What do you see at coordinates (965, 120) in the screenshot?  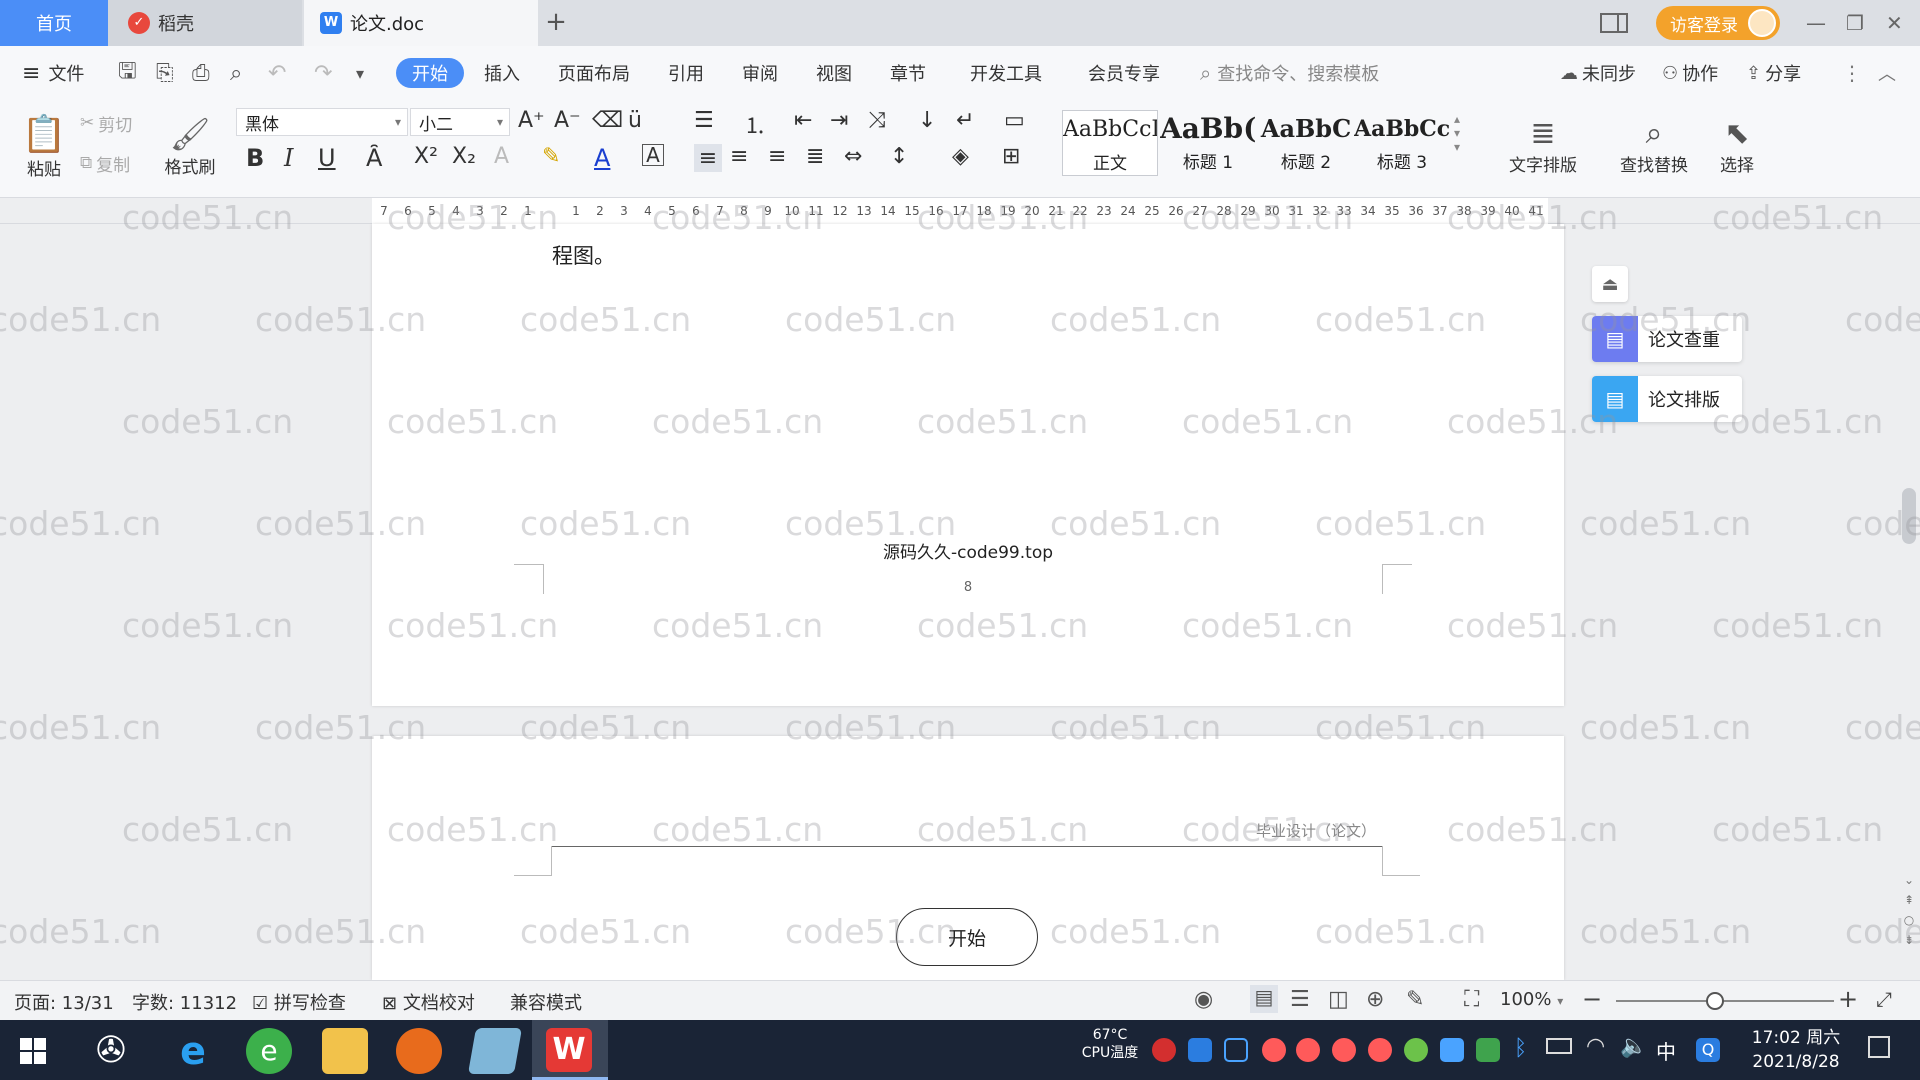 I see `show-marks-icon: ↵` at bounding box center [965, 120].